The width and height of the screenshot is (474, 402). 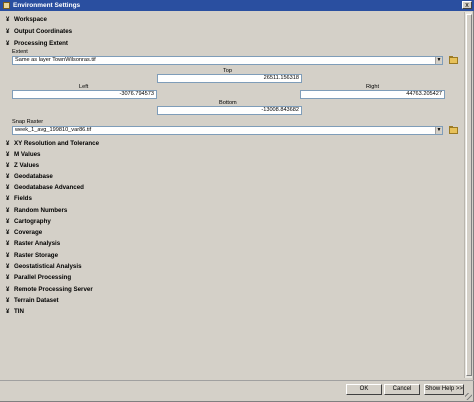 I want to click on section-terrain-dataset: ¥ Terrain Dataset, so click(x=32, y=300).